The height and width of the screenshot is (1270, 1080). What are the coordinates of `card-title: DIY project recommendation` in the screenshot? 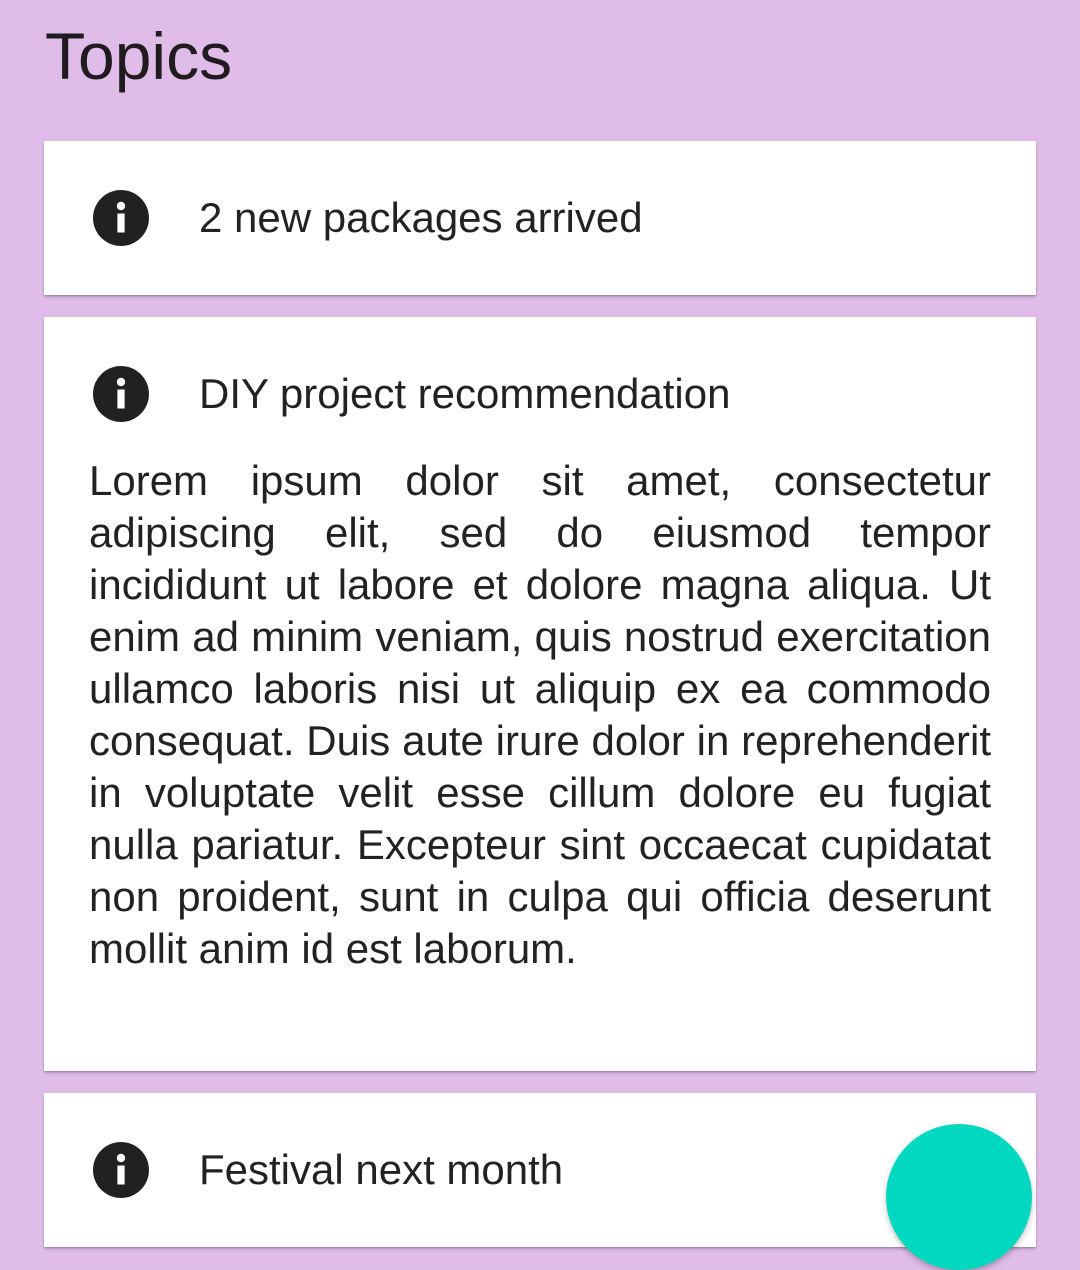 It's located at (465, 393).